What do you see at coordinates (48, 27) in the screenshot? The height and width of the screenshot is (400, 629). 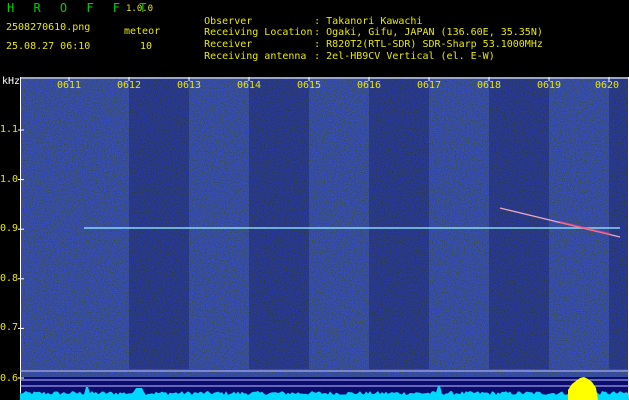 I see `file-name: 2508270610.png` at bounding box center [48, 27].